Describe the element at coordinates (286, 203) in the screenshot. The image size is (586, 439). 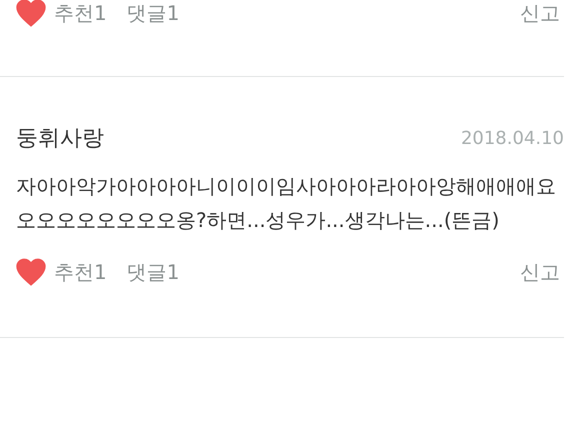
I see `comment-text: 자아아악가아아아아니이이이임사아아아라아아앙해애애애요오오오오오오오오옹?하면...성우가...생각나는...(뜬금)` at that location.